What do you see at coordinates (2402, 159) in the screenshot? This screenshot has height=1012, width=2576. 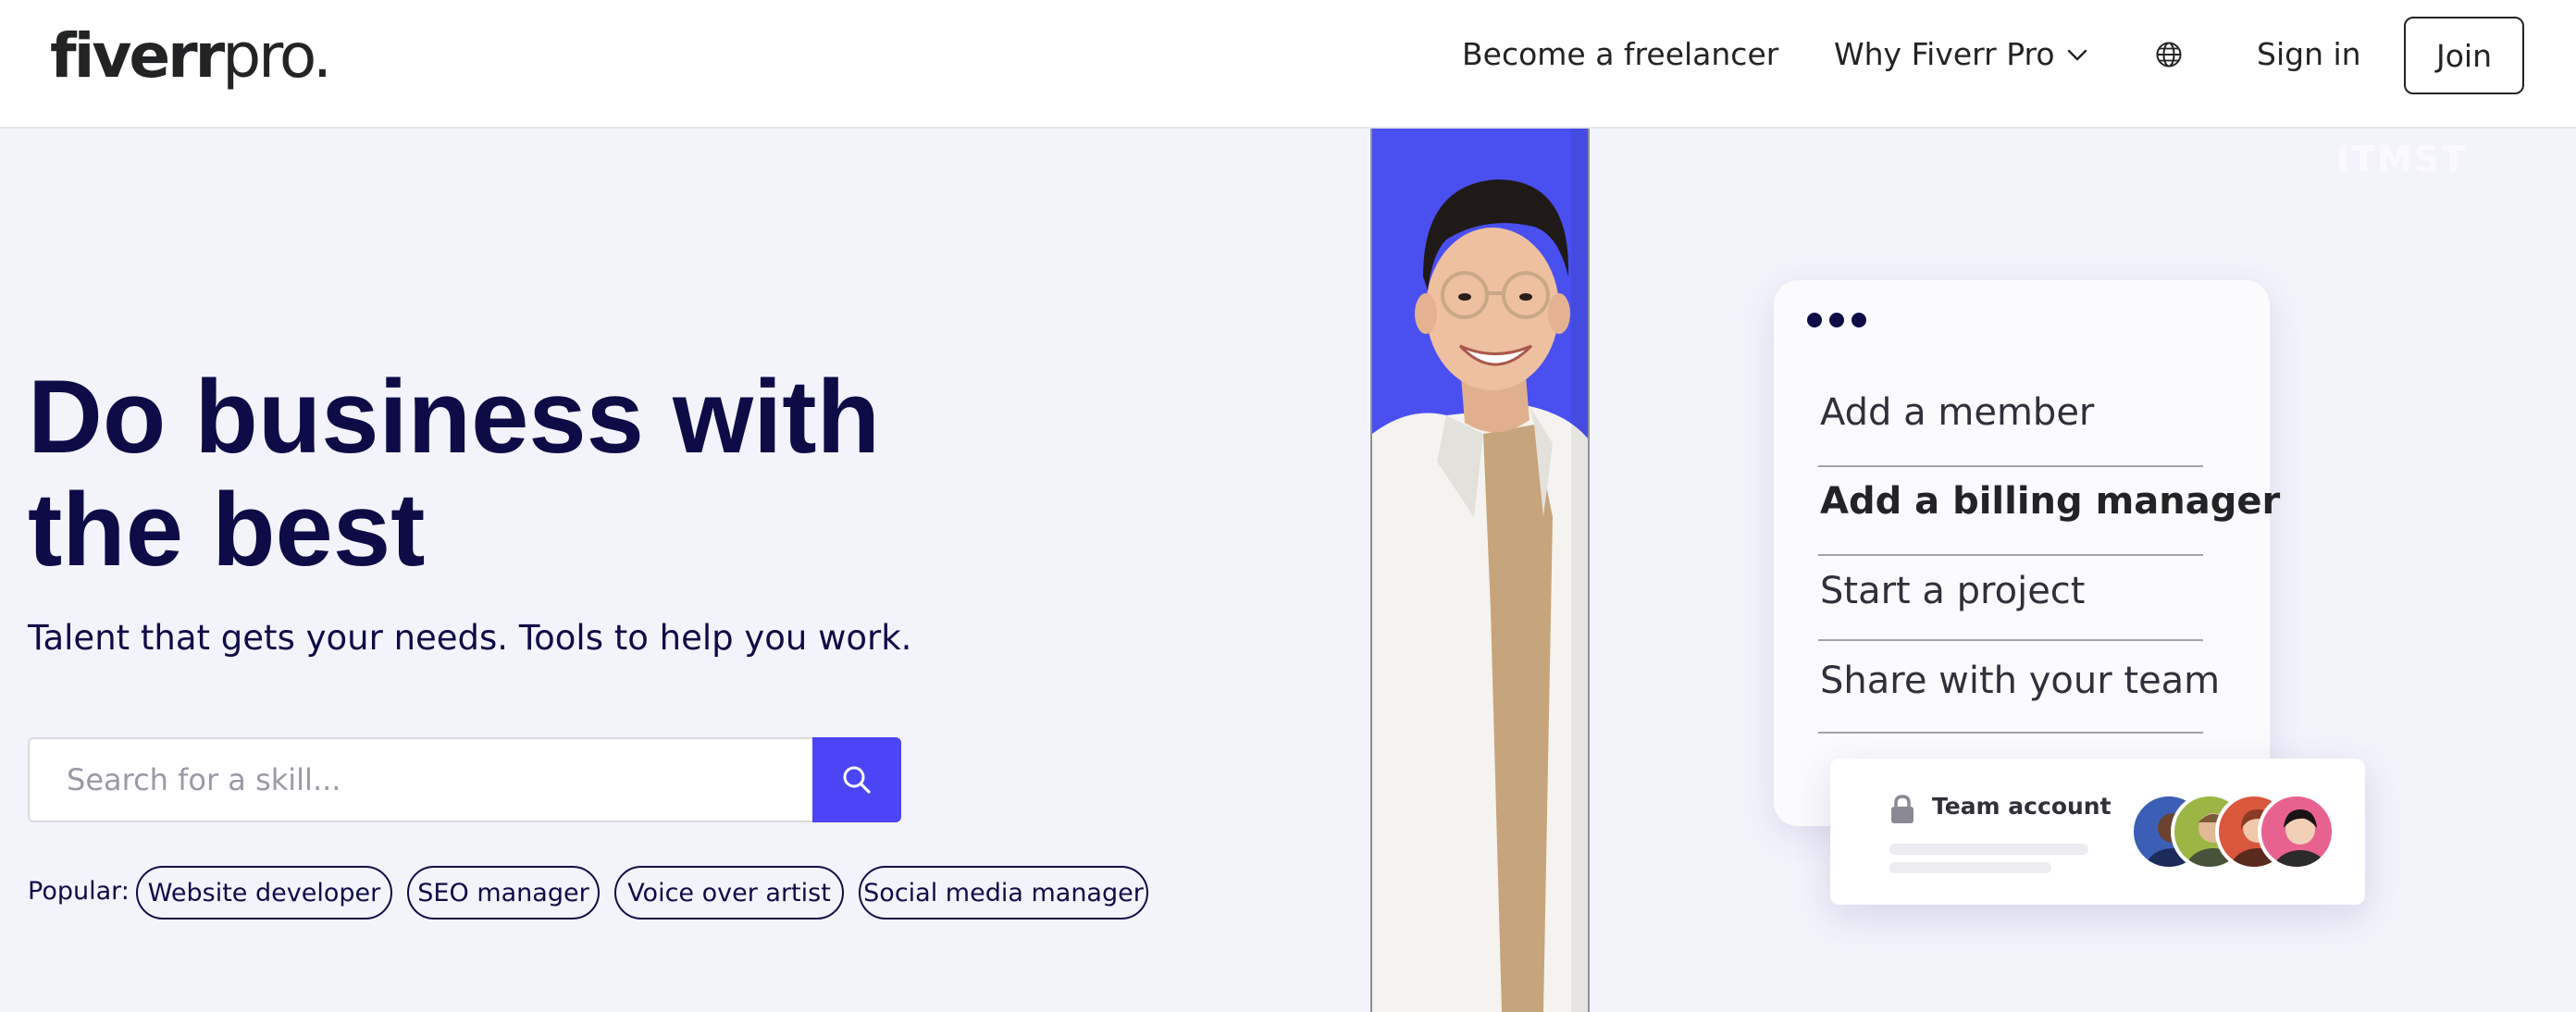 I see `watermark-text: ITMST` at bounding box center [2402, 159].